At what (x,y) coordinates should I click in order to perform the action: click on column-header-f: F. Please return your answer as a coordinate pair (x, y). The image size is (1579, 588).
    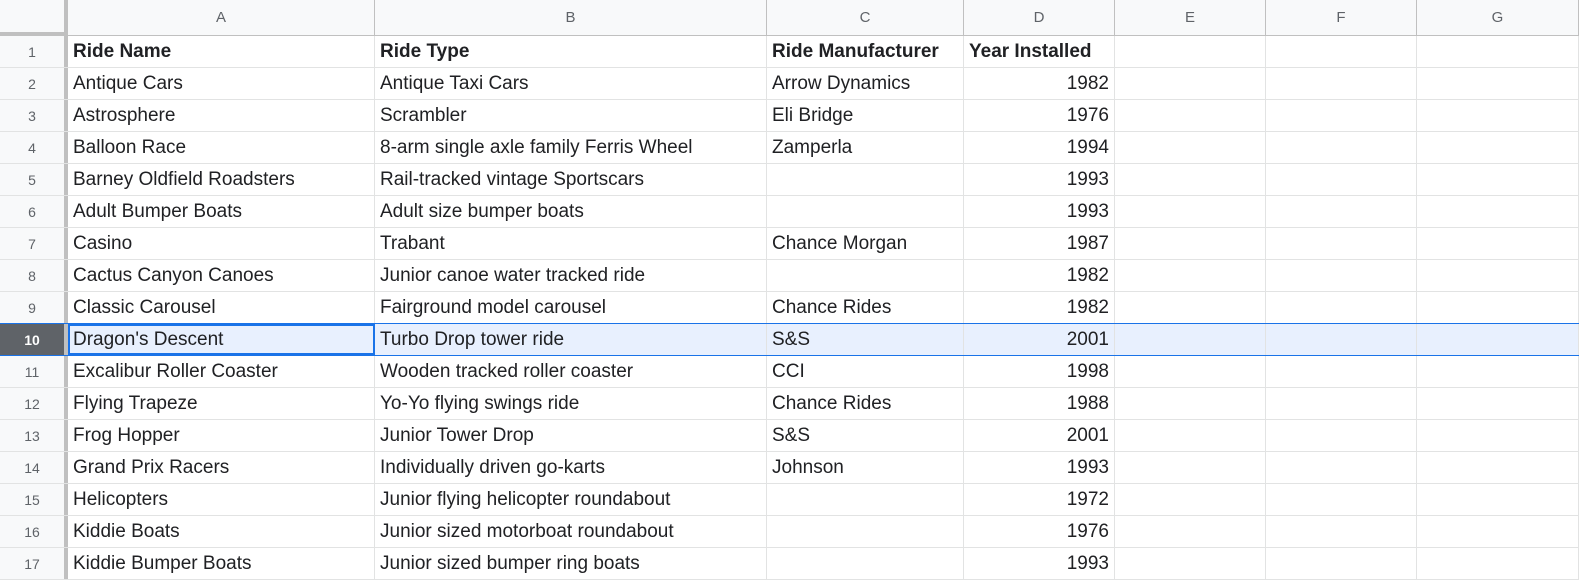
    Looking at the image, I should click on (1341, 17).